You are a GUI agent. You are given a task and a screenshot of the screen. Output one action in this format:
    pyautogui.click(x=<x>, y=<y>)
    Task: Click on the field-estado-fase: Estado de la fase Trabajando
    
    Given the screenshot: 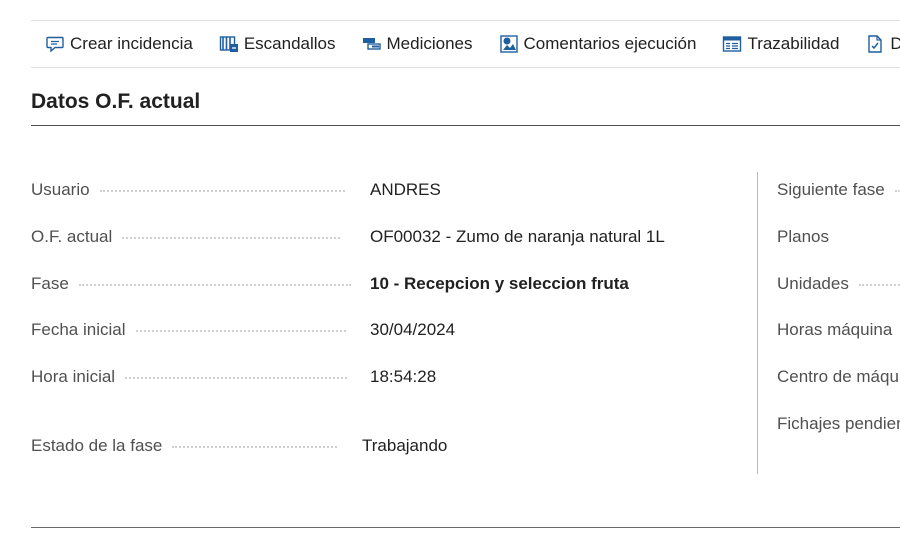 What is the action you would take?
    pyautogui.click(x=239, y=446)
    